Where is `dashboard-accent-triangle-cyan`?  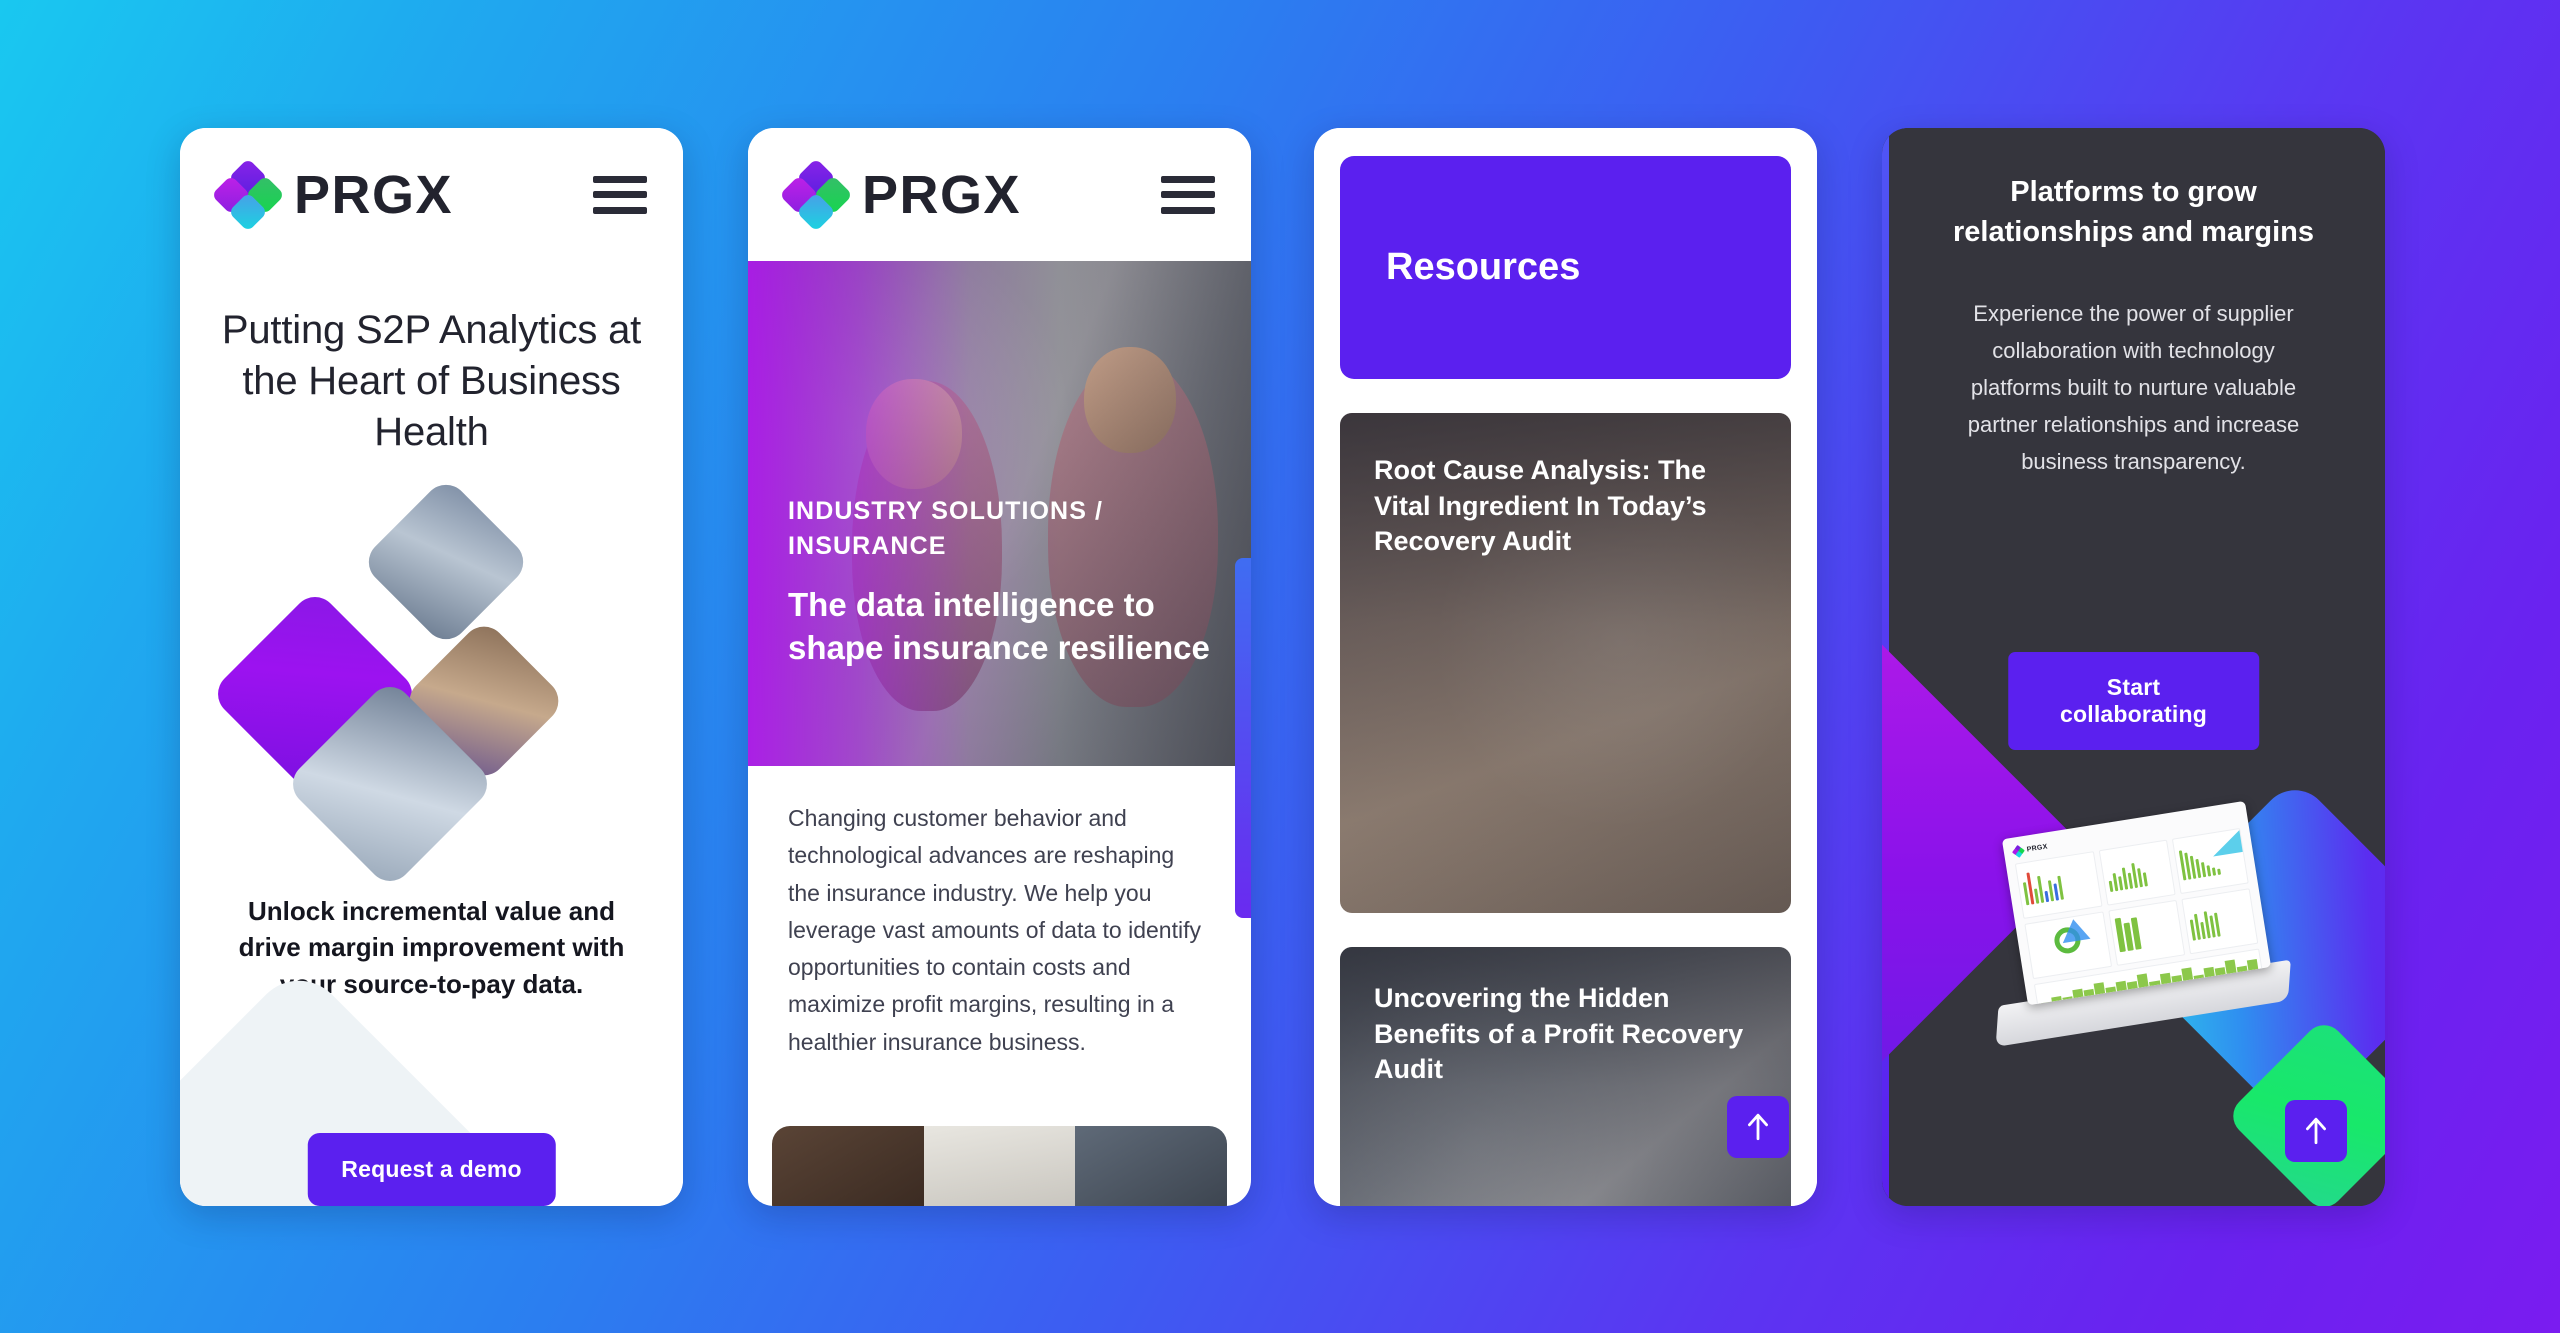 dashboard-accent-triangle-cyan is located at coordinates (2226, 843).